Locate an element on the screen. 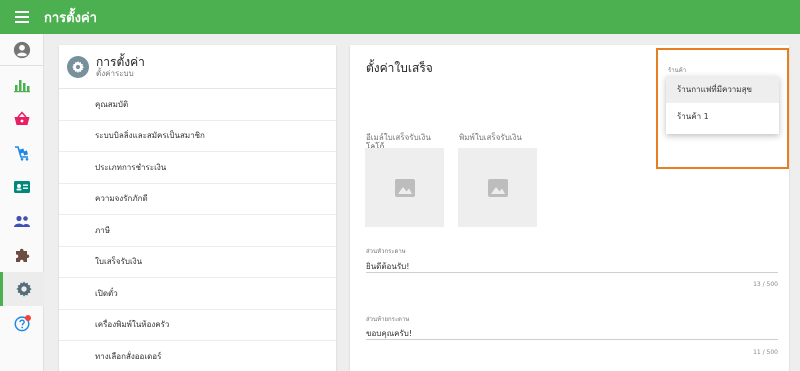 This screenshot has width=800, height=371. store-option-store-1: ร้านค้า 1 is located at coordinates (722, 116).